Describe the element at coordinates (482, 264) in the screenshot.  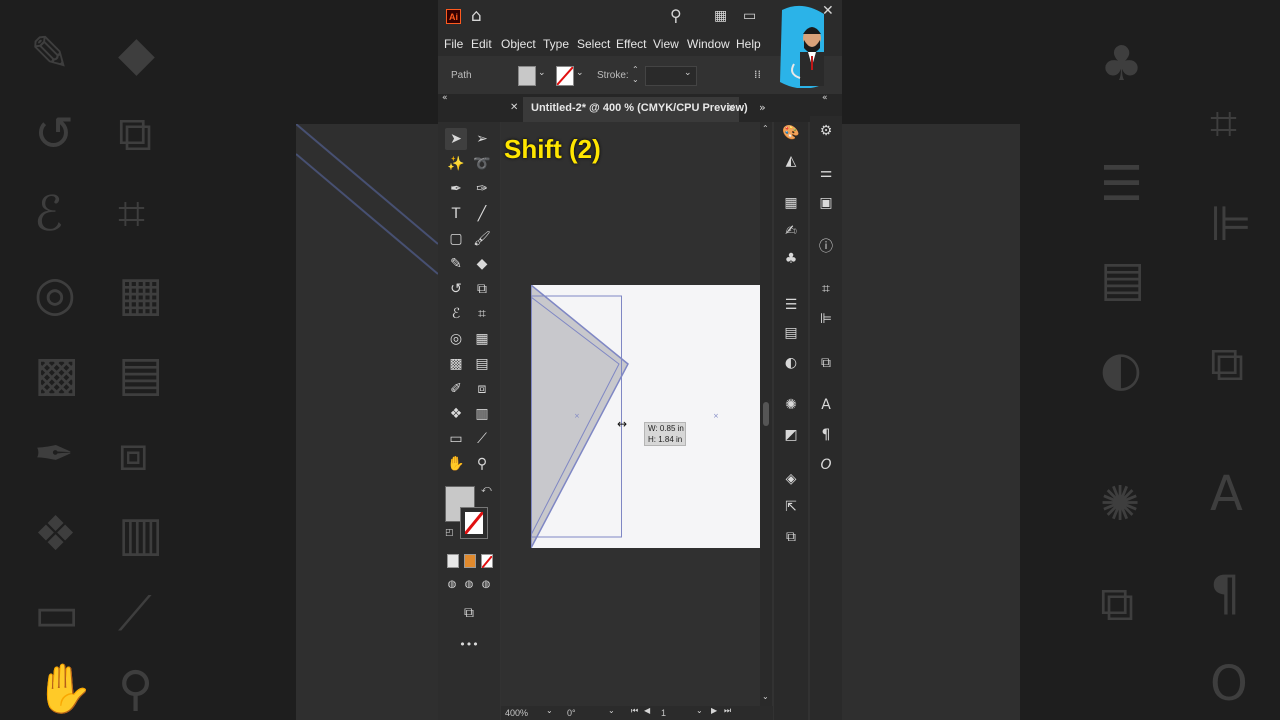
I see `eraser-tool-icon: ◆` at that location.